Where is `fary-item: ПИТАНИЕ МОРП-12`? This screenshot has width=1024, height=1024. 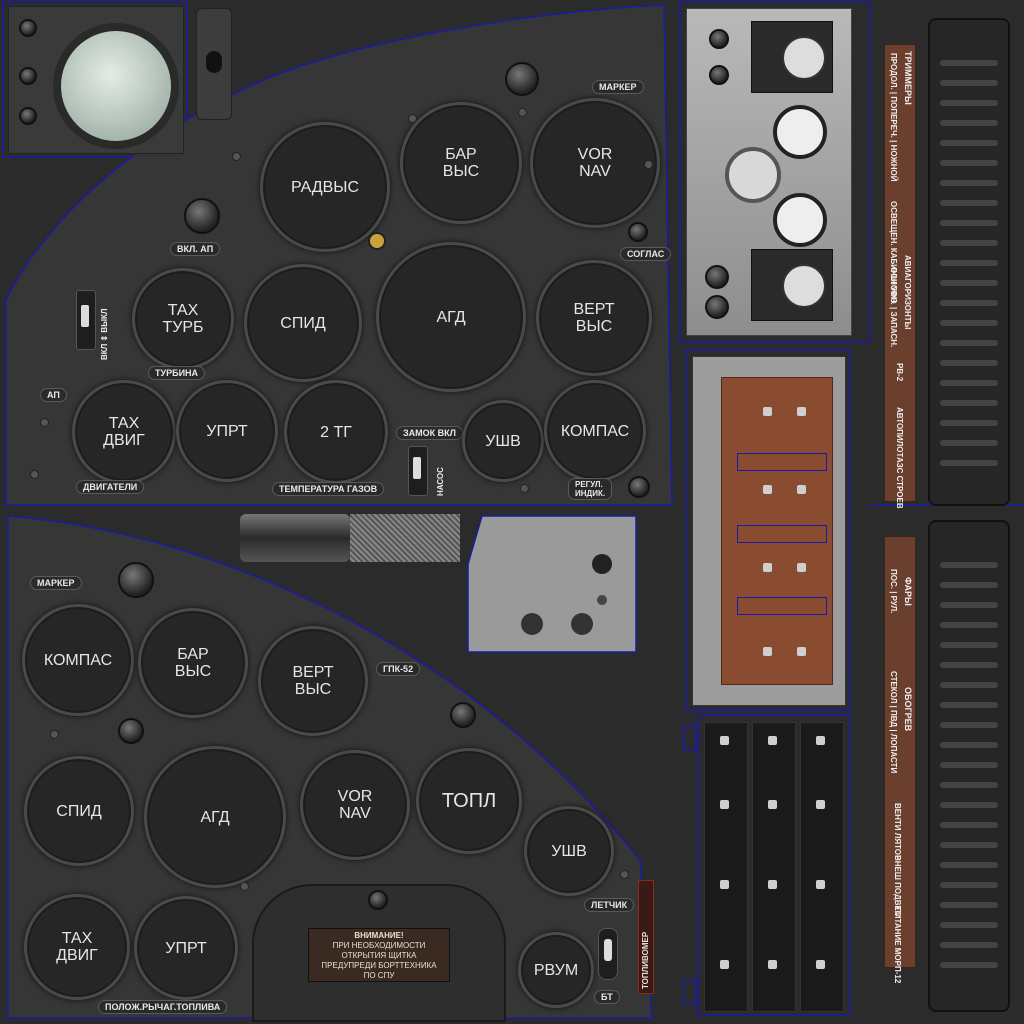 fary-item: ПИТАНИЕ МОРП-12 is located at coordinates (897, 945).